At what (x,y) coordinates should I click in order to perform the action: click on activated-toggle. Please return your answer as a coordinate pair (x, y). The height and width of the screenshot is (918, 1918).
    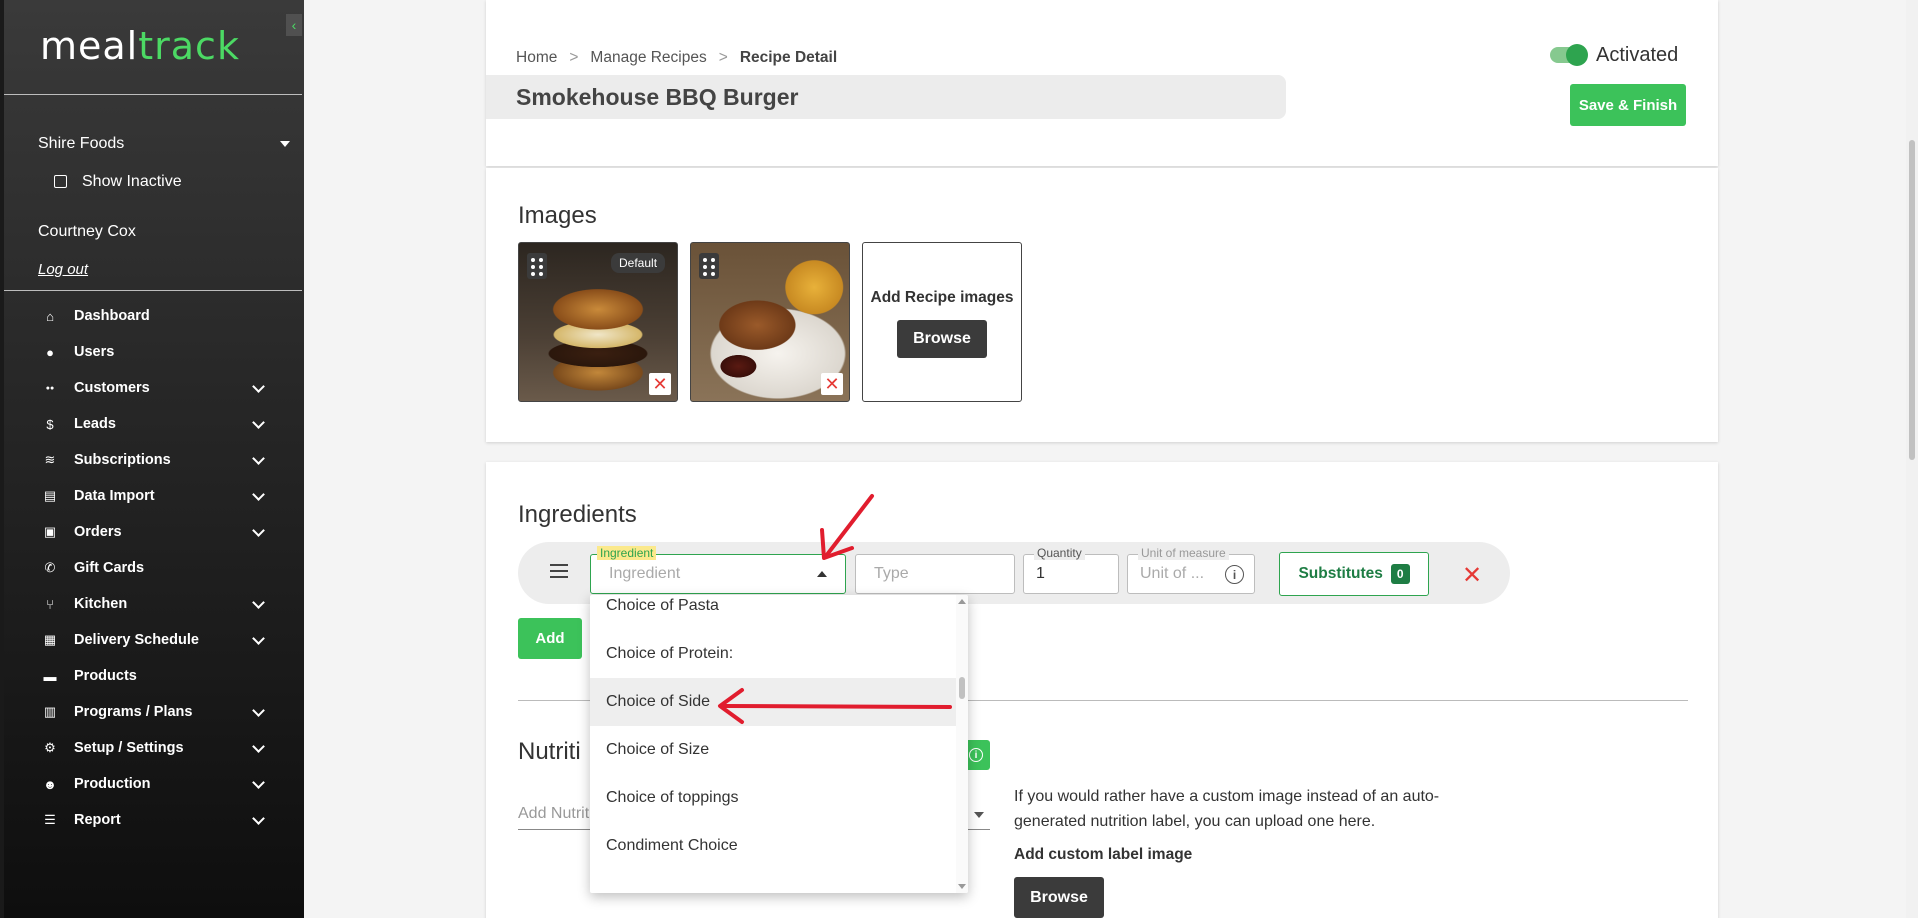
    Looking at the image, I should click on (1569, 55).